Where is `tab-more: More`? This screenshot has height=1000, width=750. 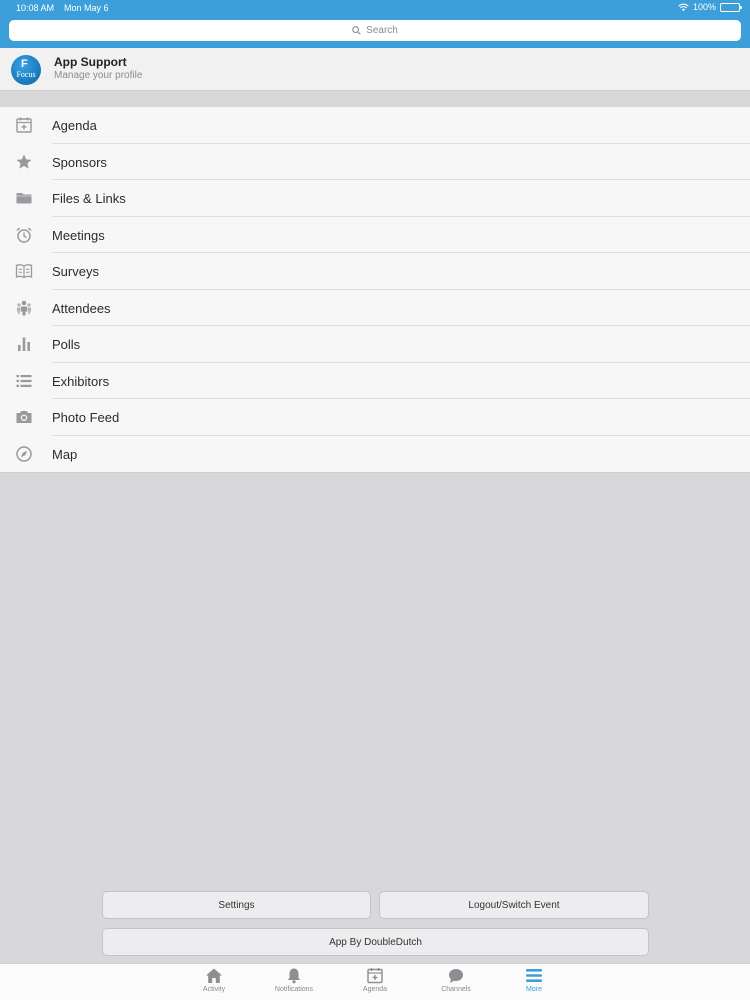 tab-more: More is located at coordinates (534, 980).